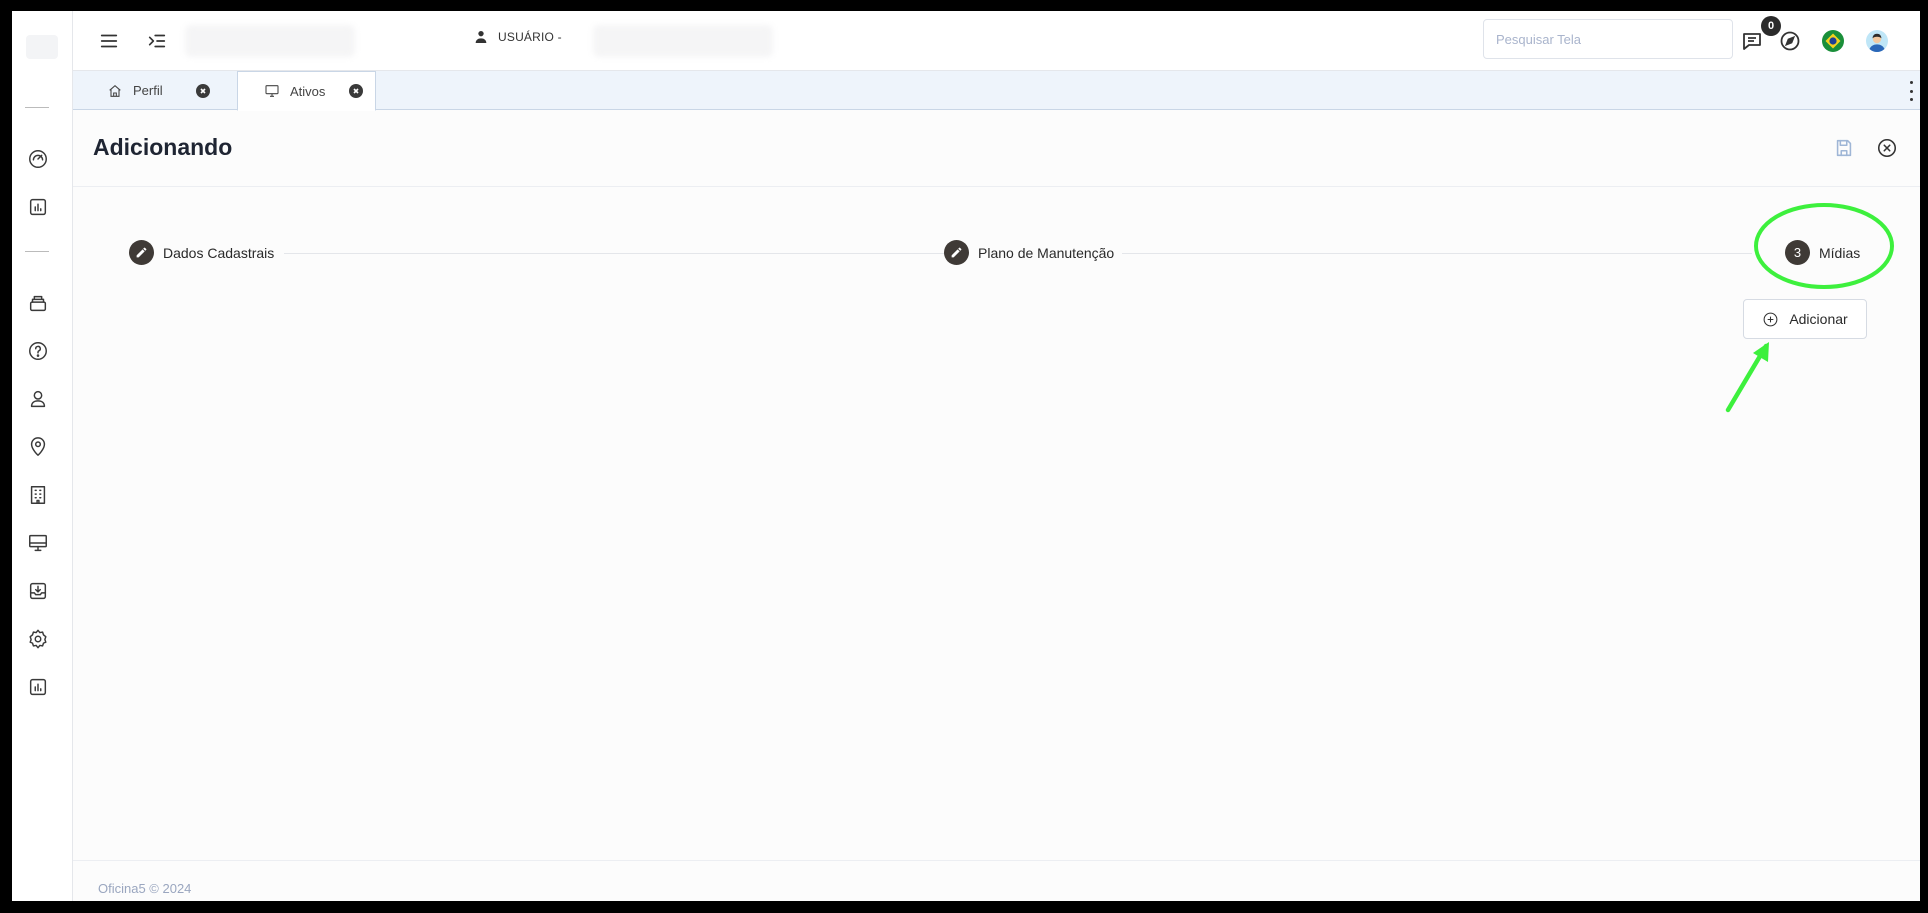 This screenshot has width=1928, height=913. What do you see at coordinates (157, 41) in the screenshot?
I see `collapse-menu-icon` at bounding box center [157, 41].